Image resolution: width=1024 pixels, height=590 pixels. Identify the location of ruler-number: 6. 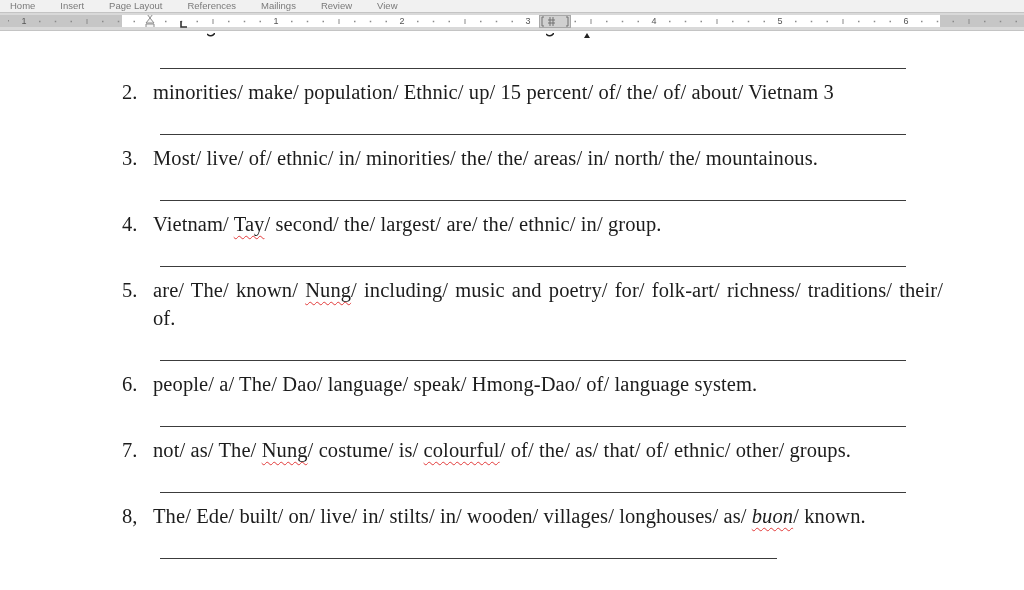
(906, 21).